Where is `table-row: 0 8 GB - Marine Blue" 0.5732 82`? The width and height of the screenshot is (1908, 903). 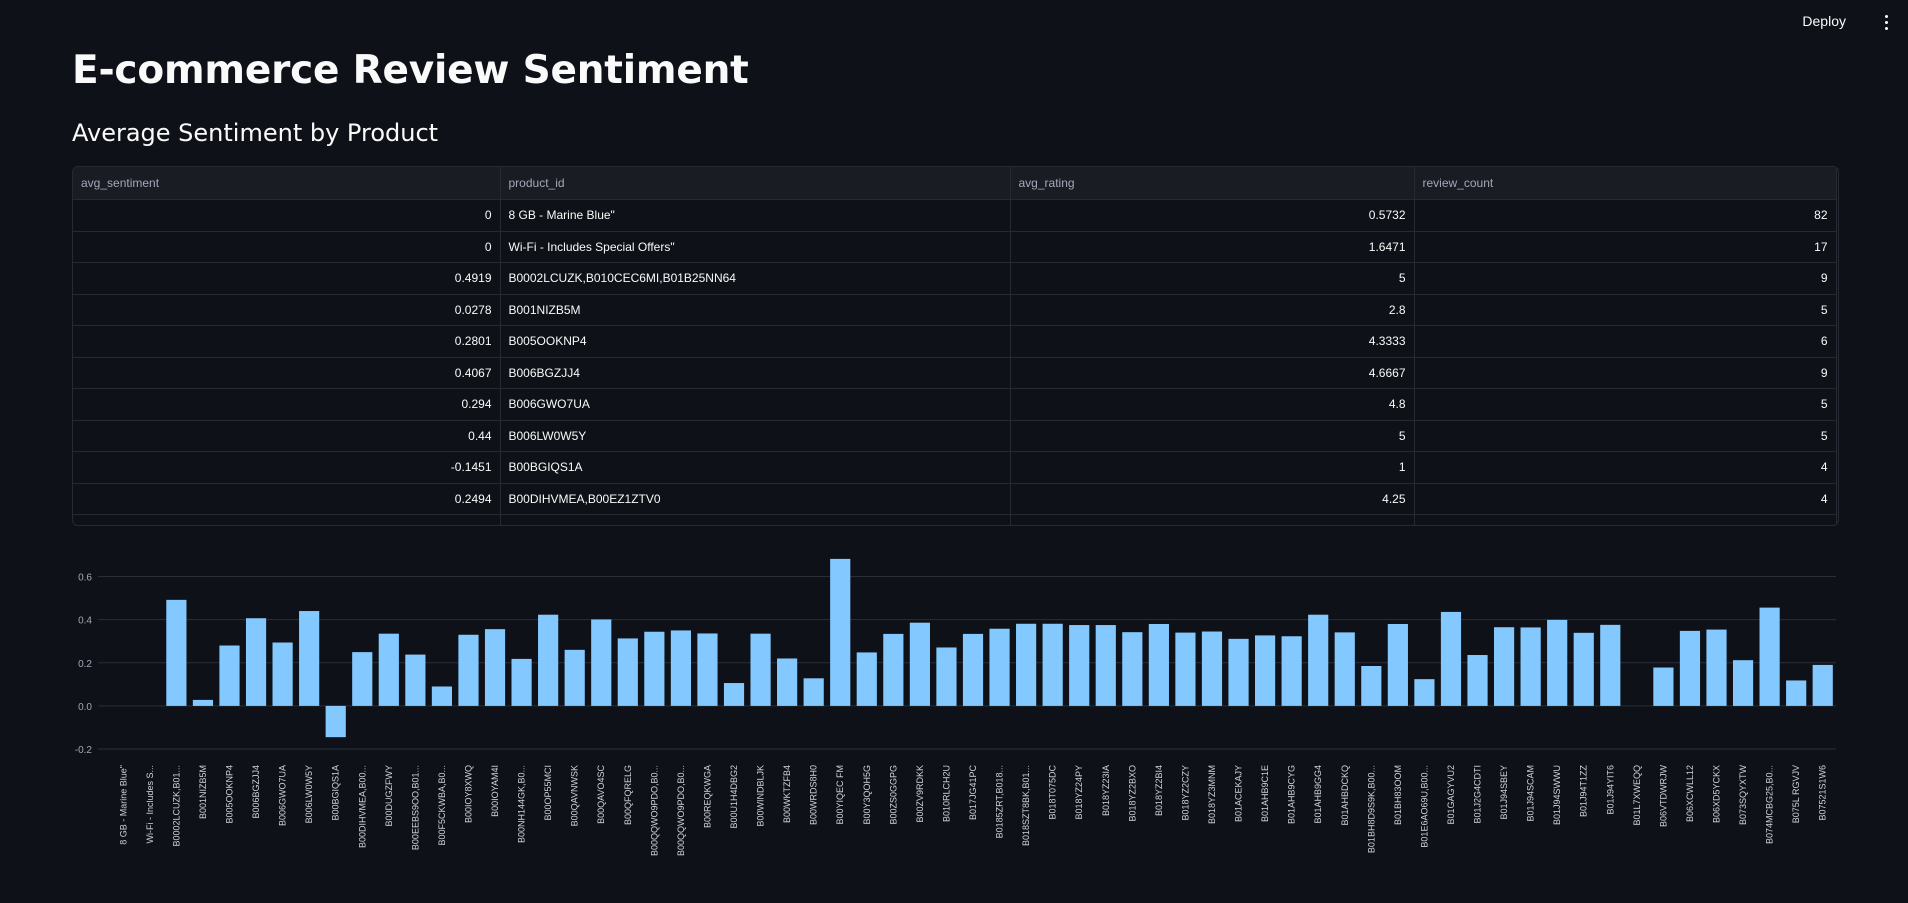
table-row: 0 8 GB - Marine Blue" 0.5732 82 is located at coordinates (955, 215).